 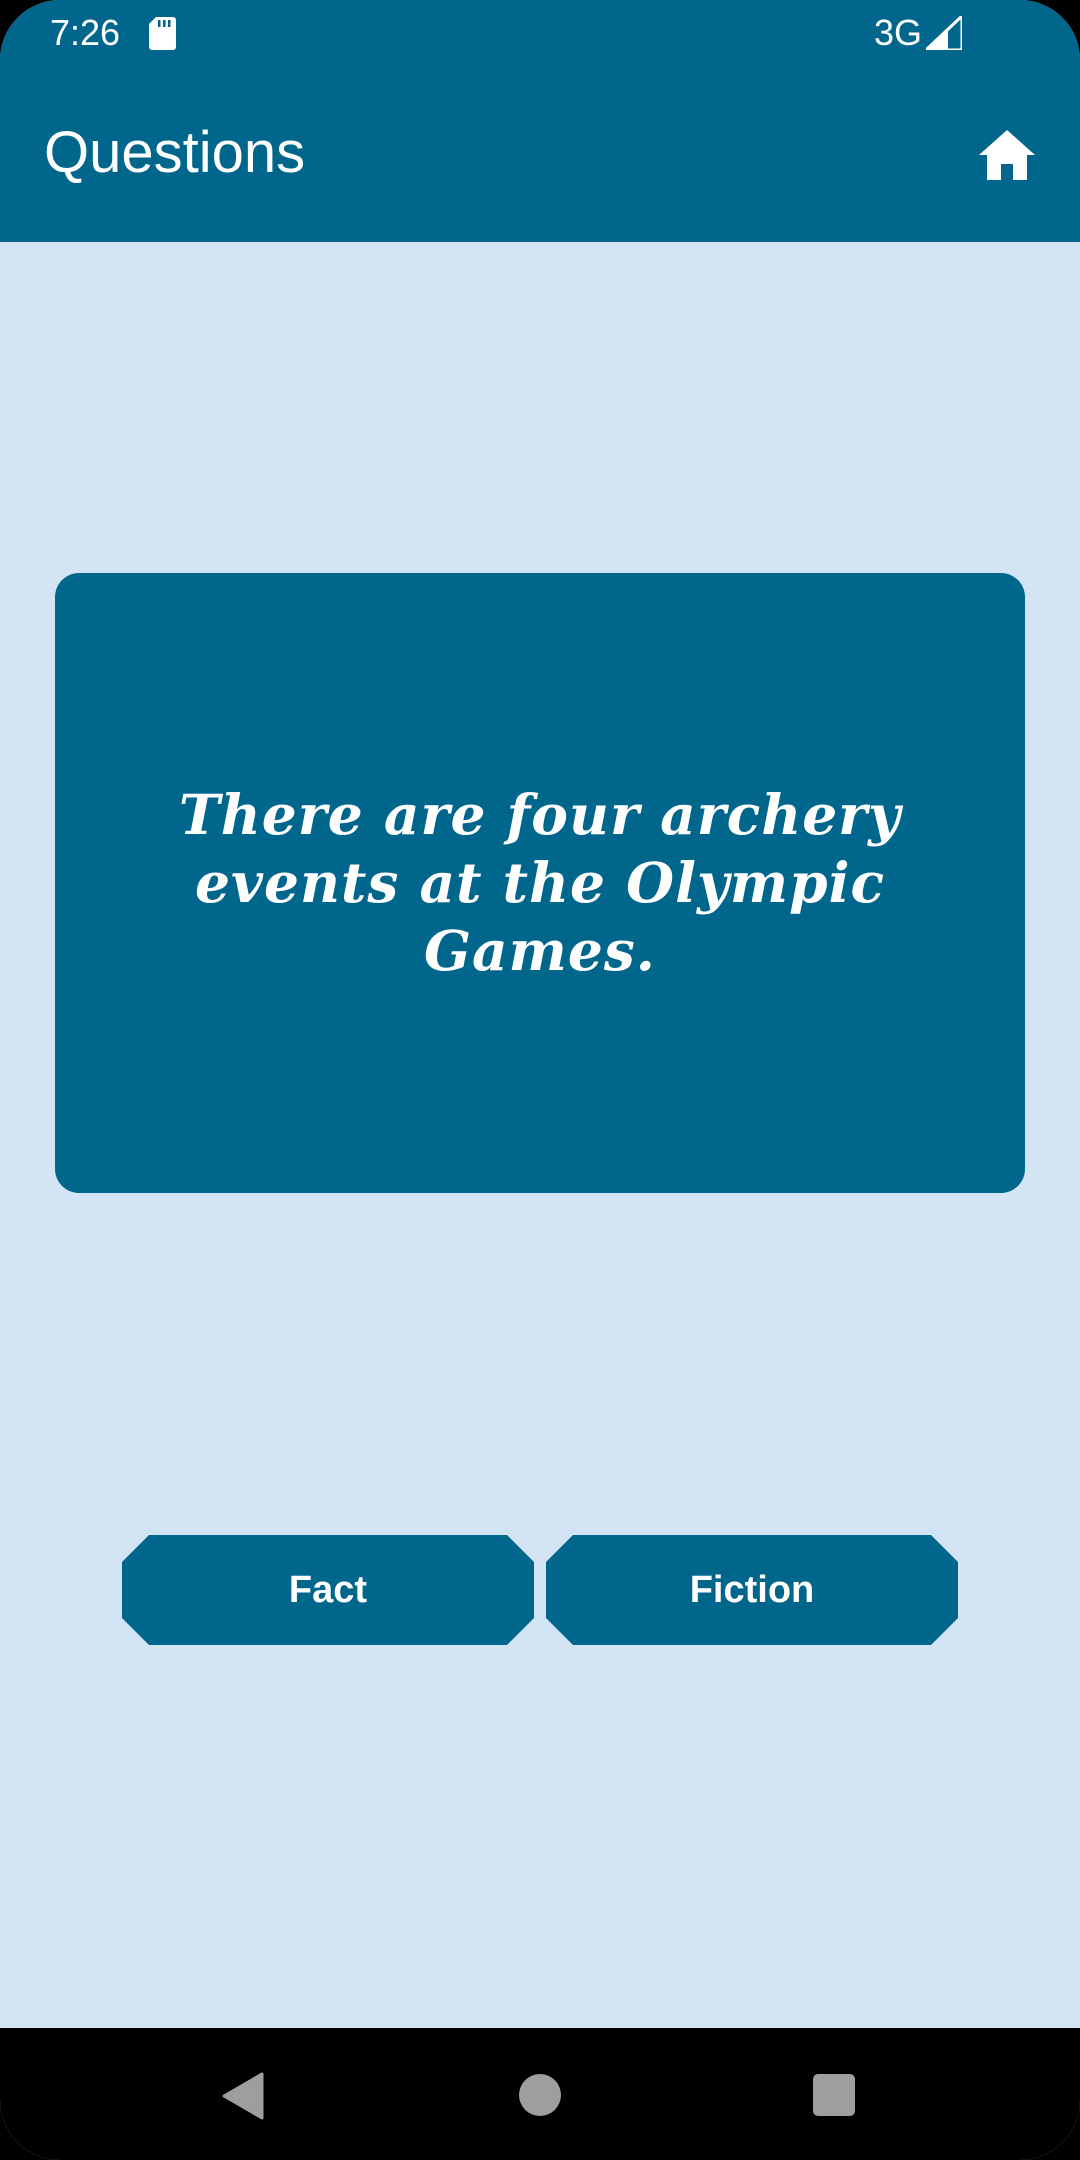 I want to click on signal-icon, so click(x=944, y=33).